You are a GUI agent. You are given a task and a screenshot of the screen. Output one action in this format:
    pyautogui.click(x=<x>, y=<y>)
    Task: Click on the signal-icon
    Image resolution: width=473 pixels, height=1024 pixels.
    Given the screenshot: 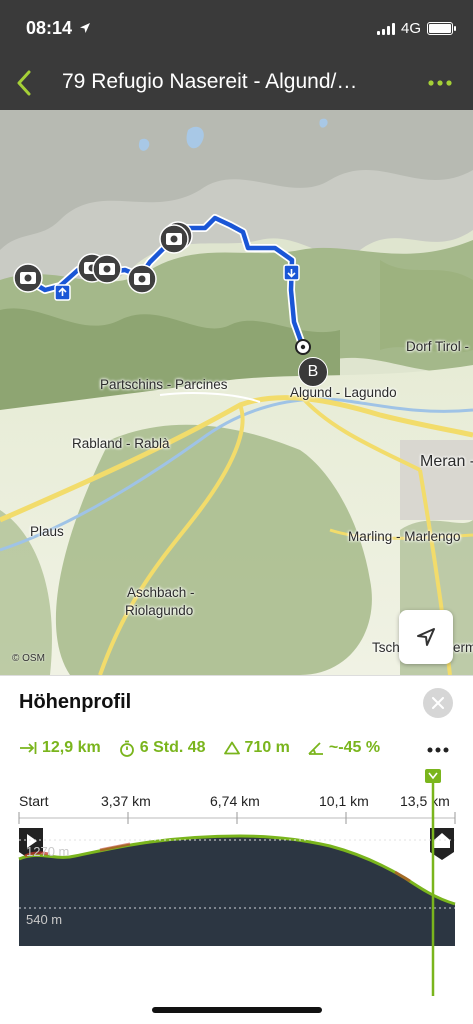 What is the action you would take?
    pyautogui.click(x=385, y=28)
    